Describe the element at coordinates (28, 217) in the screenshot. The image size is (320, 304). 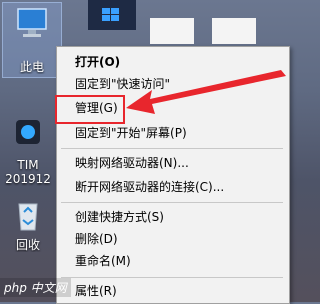
I see `recycle-bin-icon` at that location.